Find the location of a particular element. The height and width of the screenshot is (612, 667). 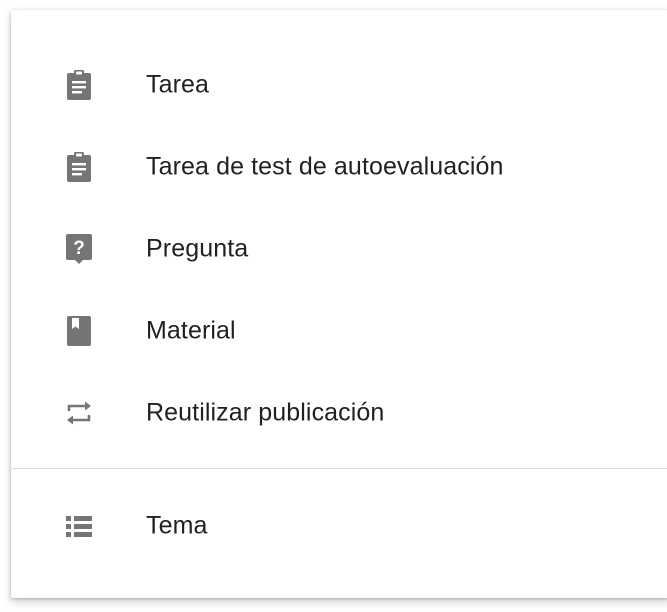

menu-item-label: Material is located at coordinates (191, 330).